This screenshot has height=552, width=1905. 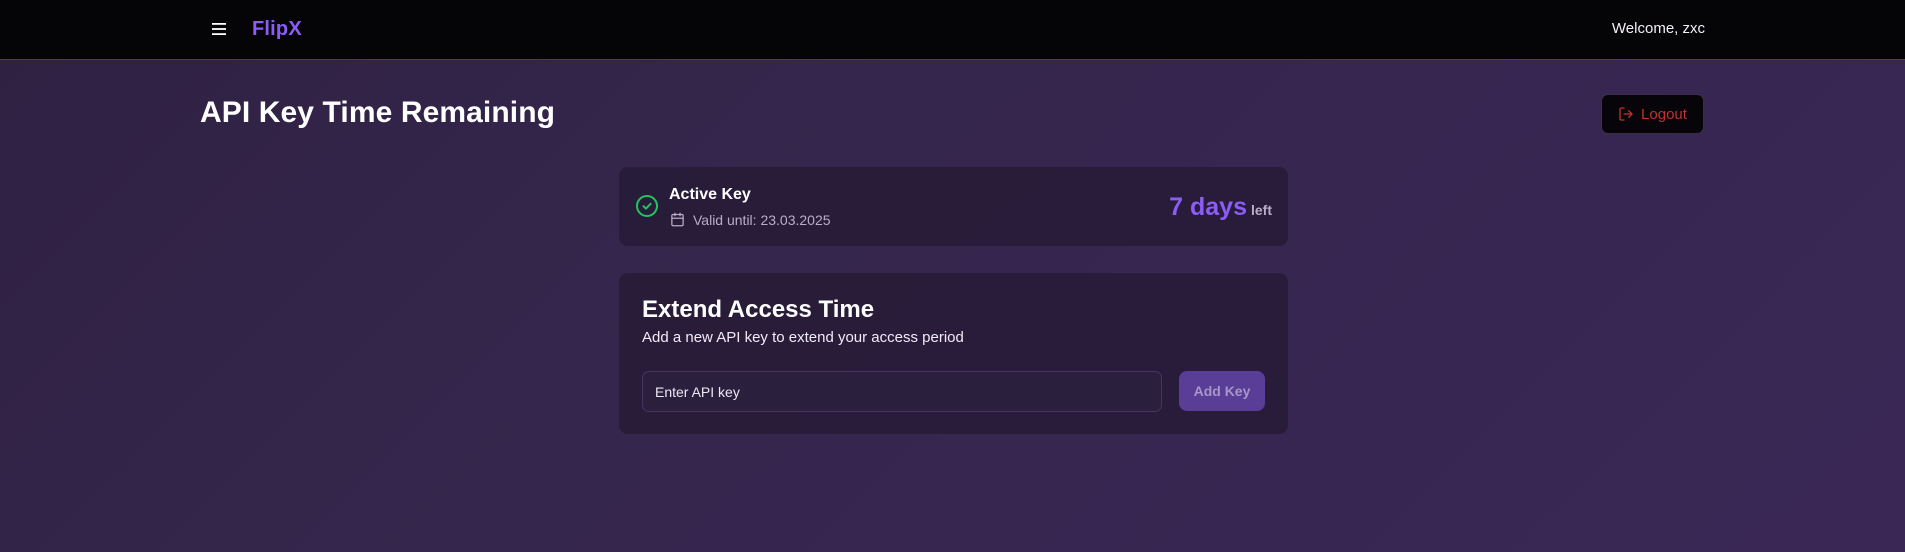 What do you see at coordinates (647, 206) in the screenshot?
I see `check-circle-icon` at bounding box center [647, 206].